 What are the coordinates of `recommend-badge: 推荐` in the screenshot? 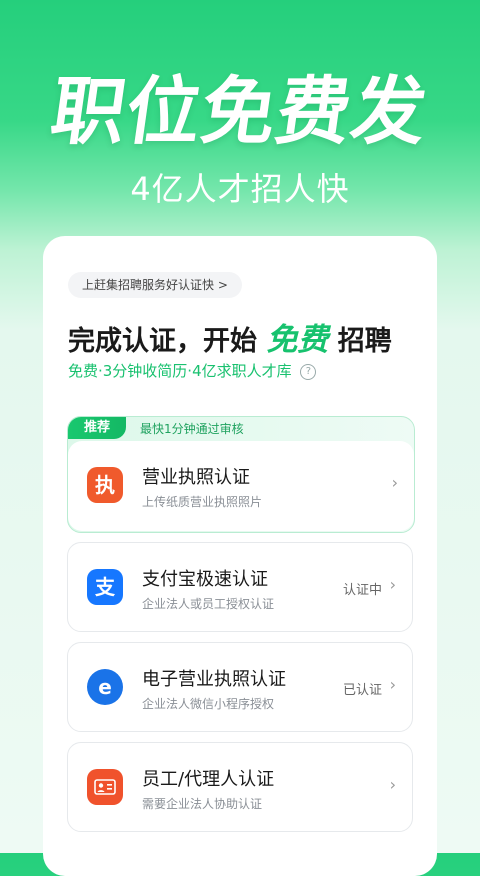 It's located at (97, 428).